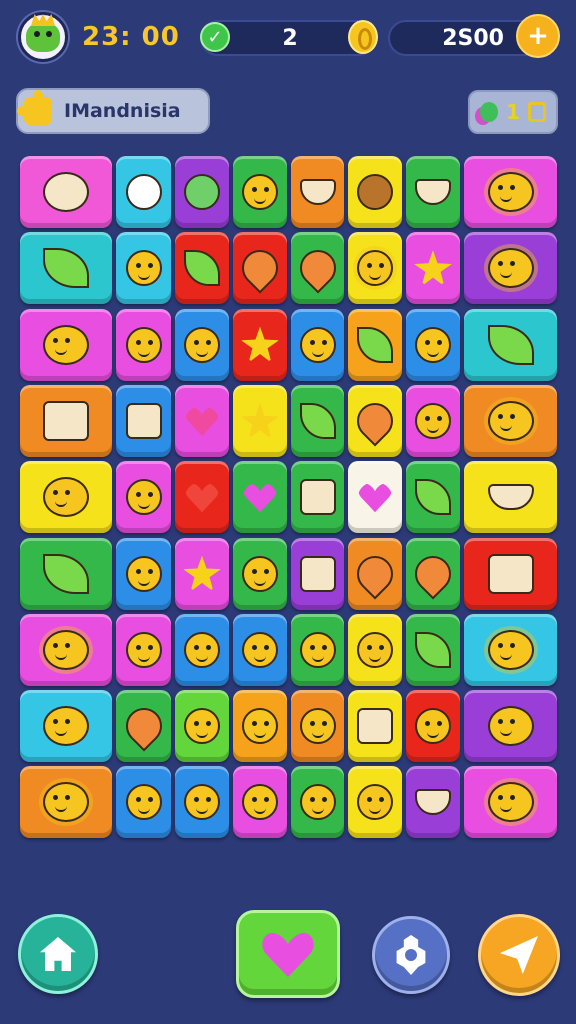  What do you see at coordinates (66, 192) in the screenshot?
I see `tile-ticket` at bounding box center [66, 192].